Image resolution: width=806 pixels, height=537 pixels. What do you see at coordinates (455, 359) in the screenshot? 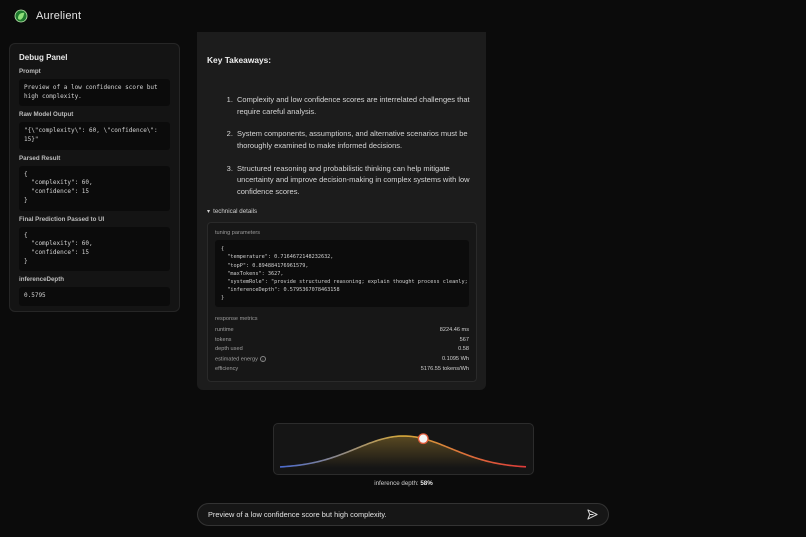
I see `metric-value: 0.1095 Wh` at bounding box center [455, 359].